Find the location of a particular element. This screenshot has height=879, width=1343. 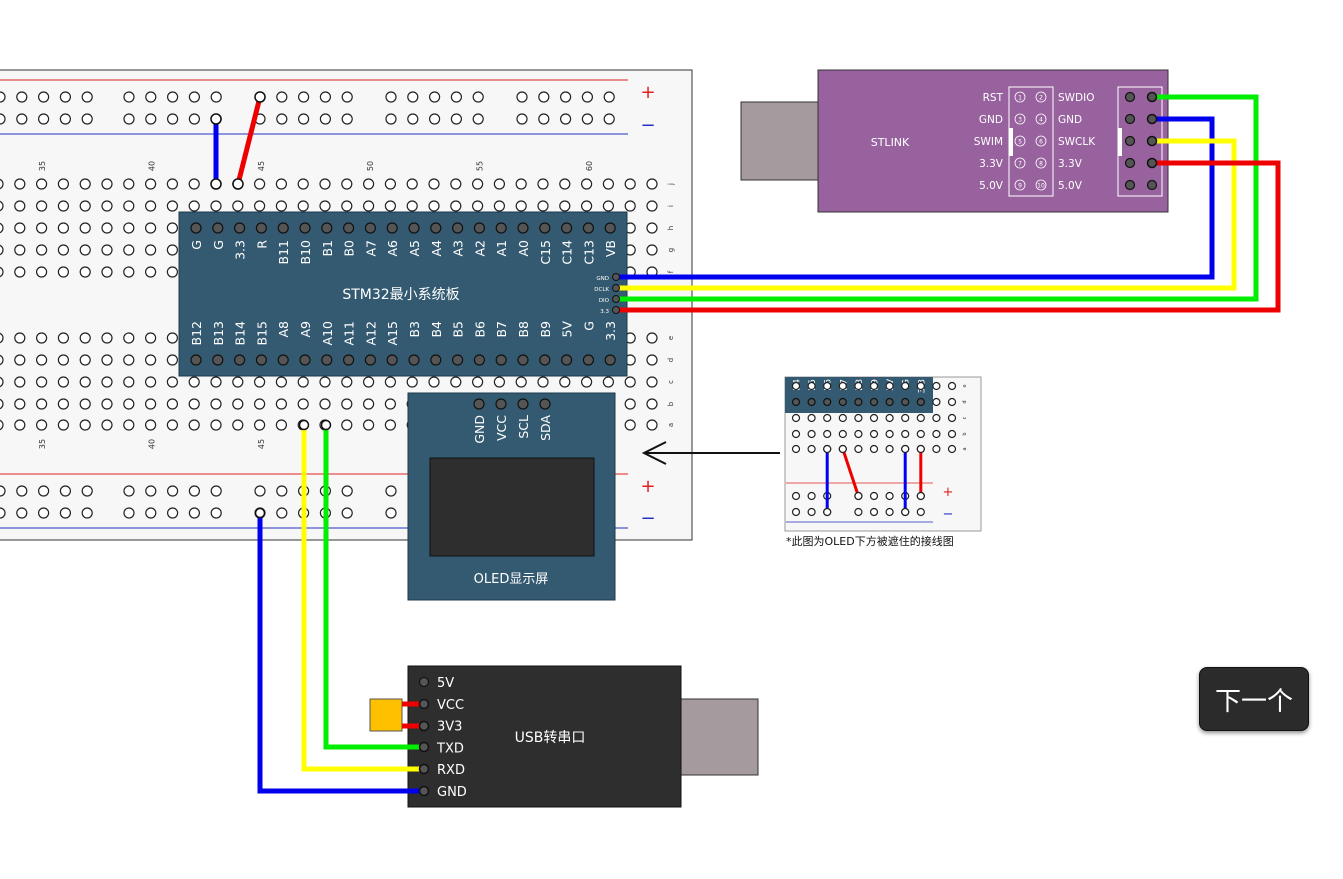

inset-row-letter: c is located at coordinates (965, 417).